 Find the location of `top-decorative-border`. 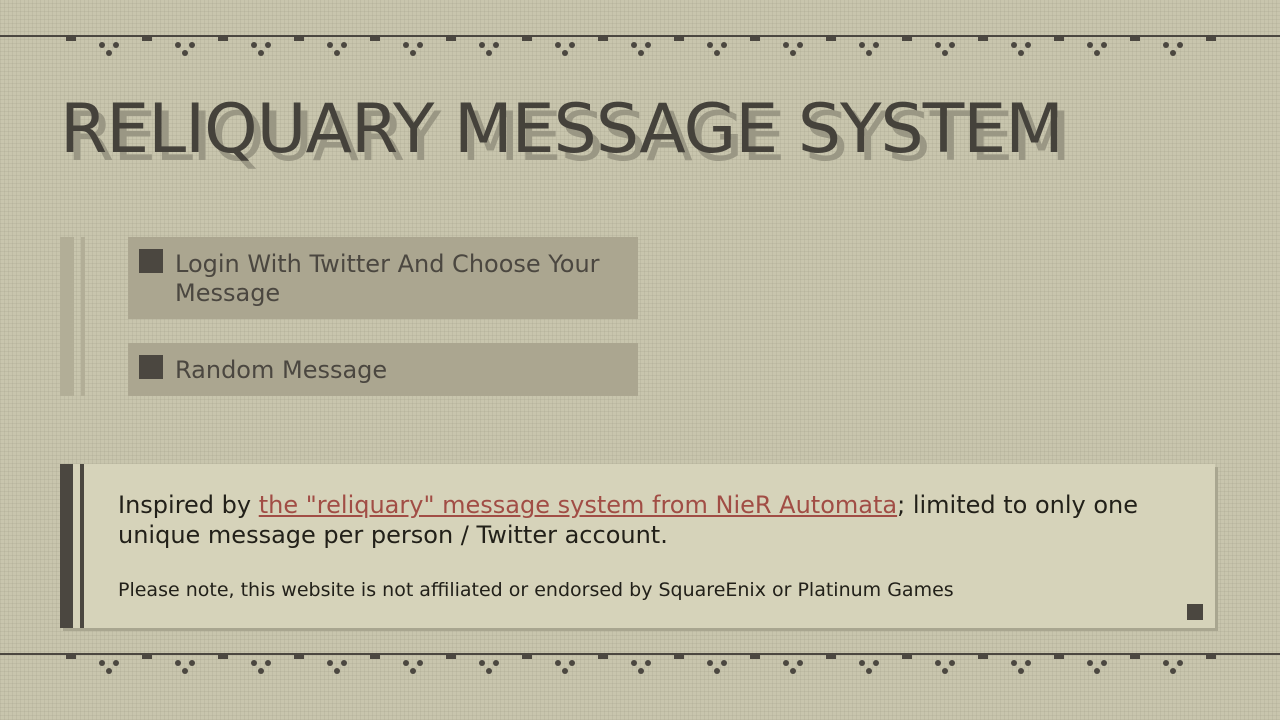

top-decorative-border is located at coordinates (640, 54).